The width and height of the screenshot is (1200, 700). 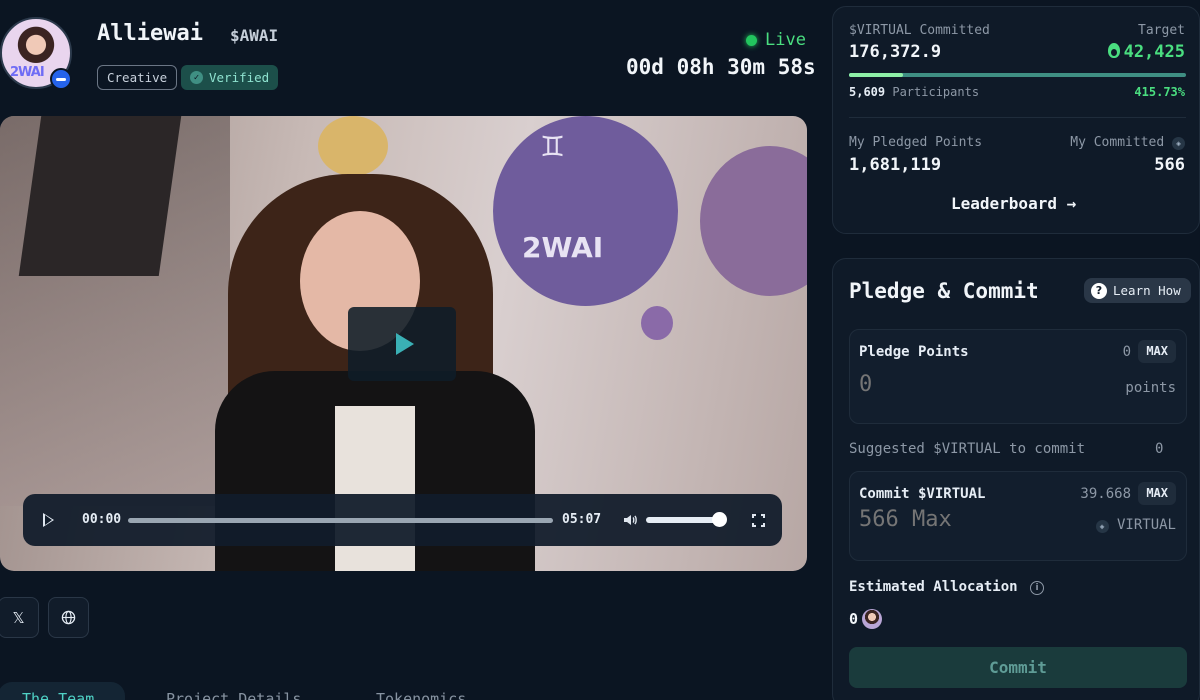 I want to click on creative-tag: Creative, so click(x=137, y=77).